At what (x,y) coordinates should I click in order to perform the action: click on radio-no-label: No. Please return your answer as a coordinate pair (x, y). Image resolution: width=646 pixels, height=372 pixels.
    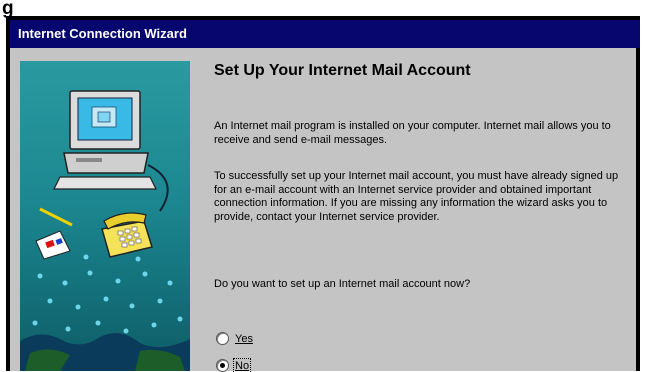
    Looking at the image, I should click on (242, 364).